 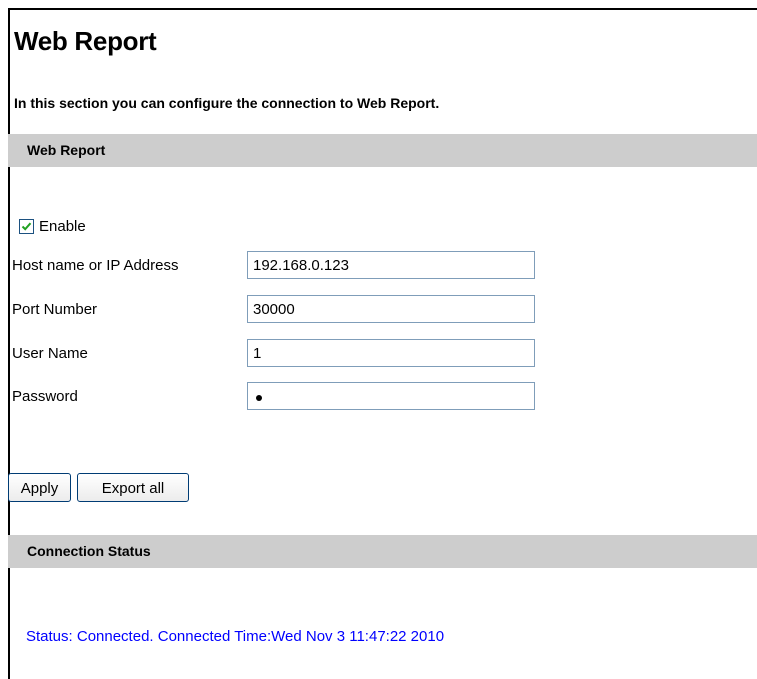 I want to click on page-title: Web Report, so click(x=85, y=41).